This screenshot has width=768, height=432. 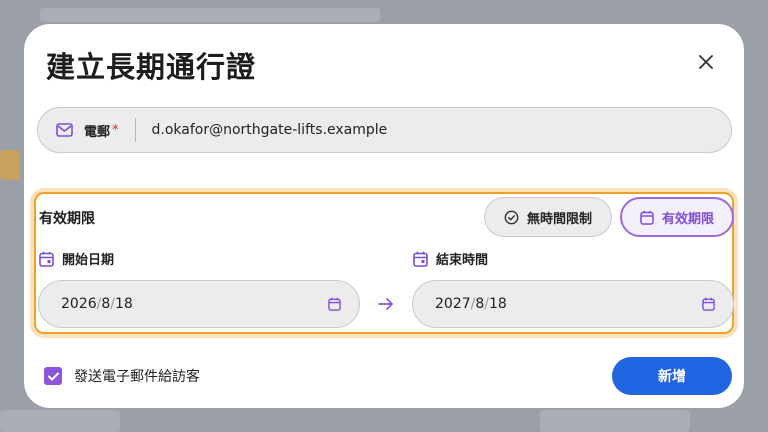 I want to click on no-time-limit-label: 無時間限制, so click(x=559, y=219).